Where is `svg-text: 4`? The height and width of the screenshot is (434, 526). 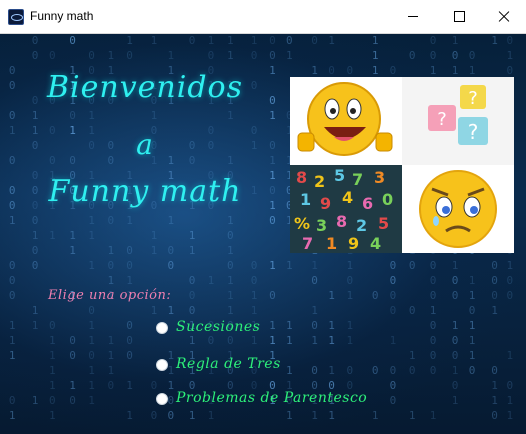
svg-text: 4 is located at coordinates (347, 197).